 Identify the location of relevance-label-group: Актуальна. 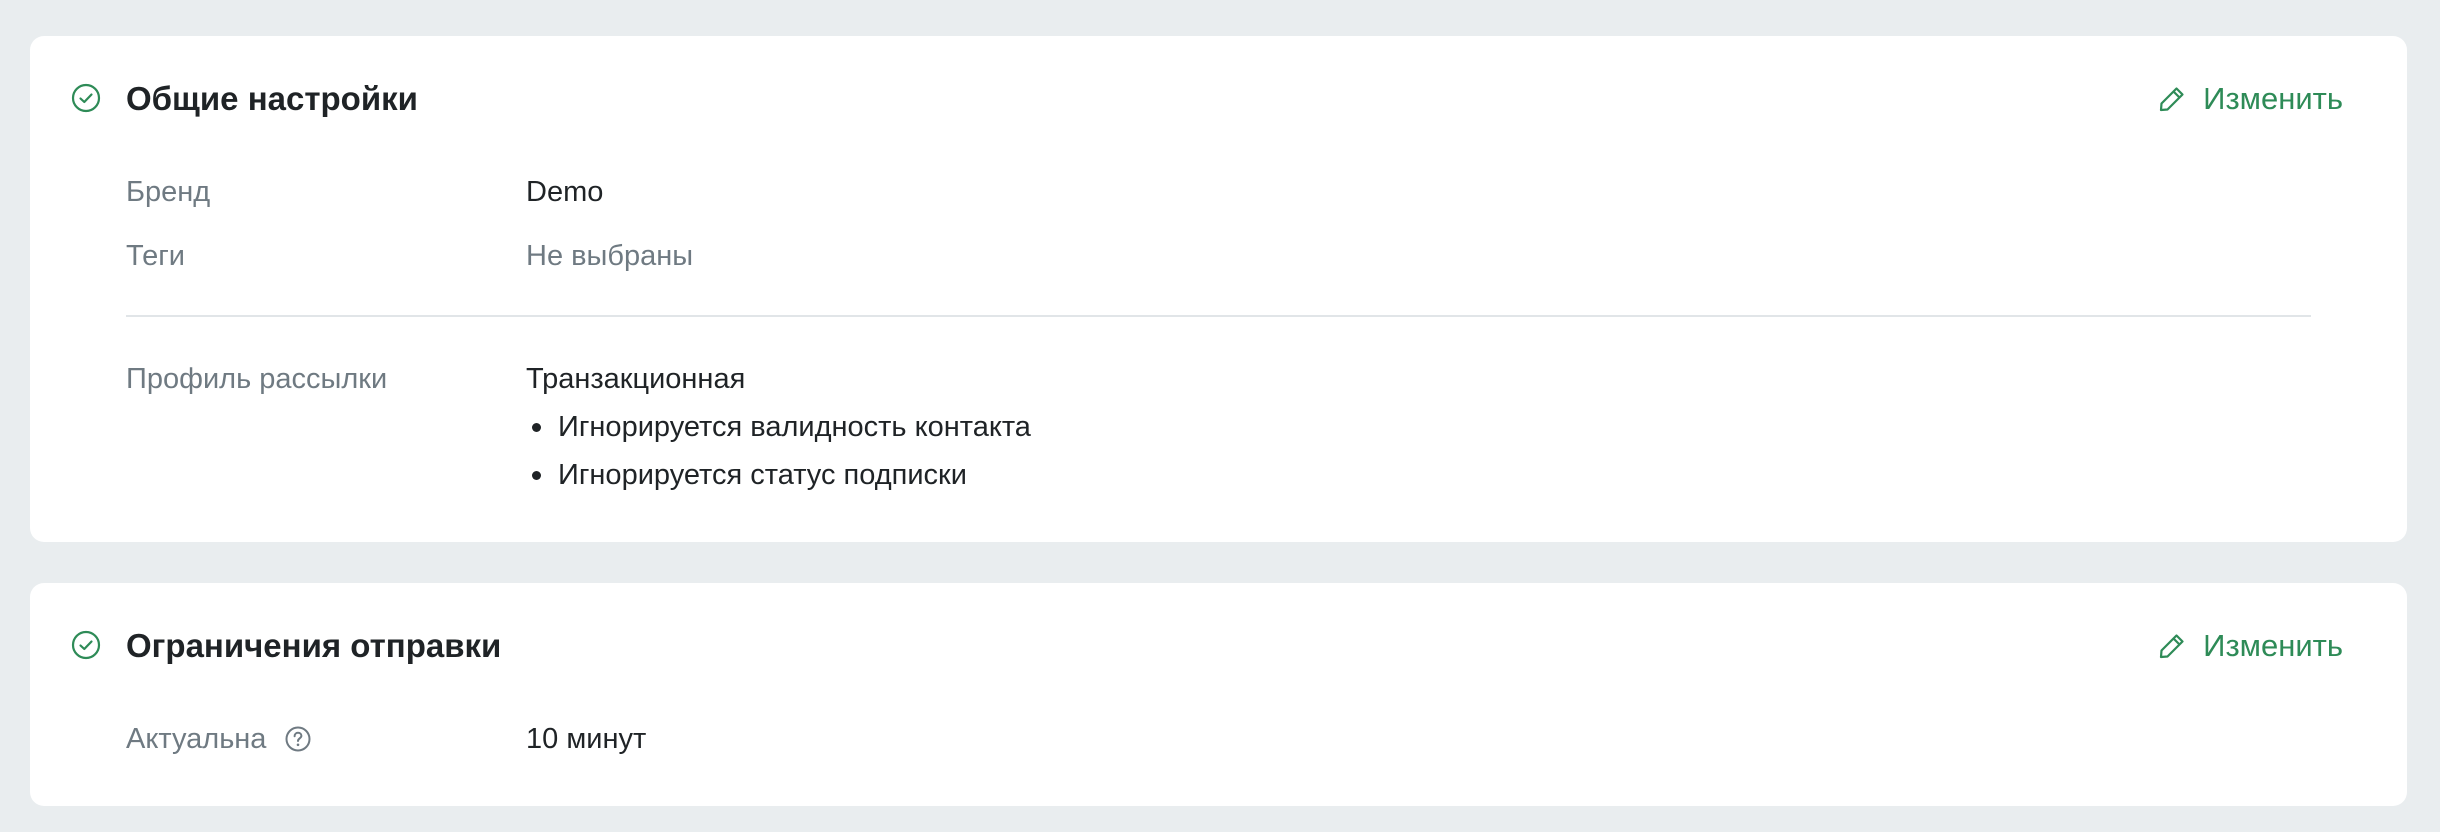
(219, 739).